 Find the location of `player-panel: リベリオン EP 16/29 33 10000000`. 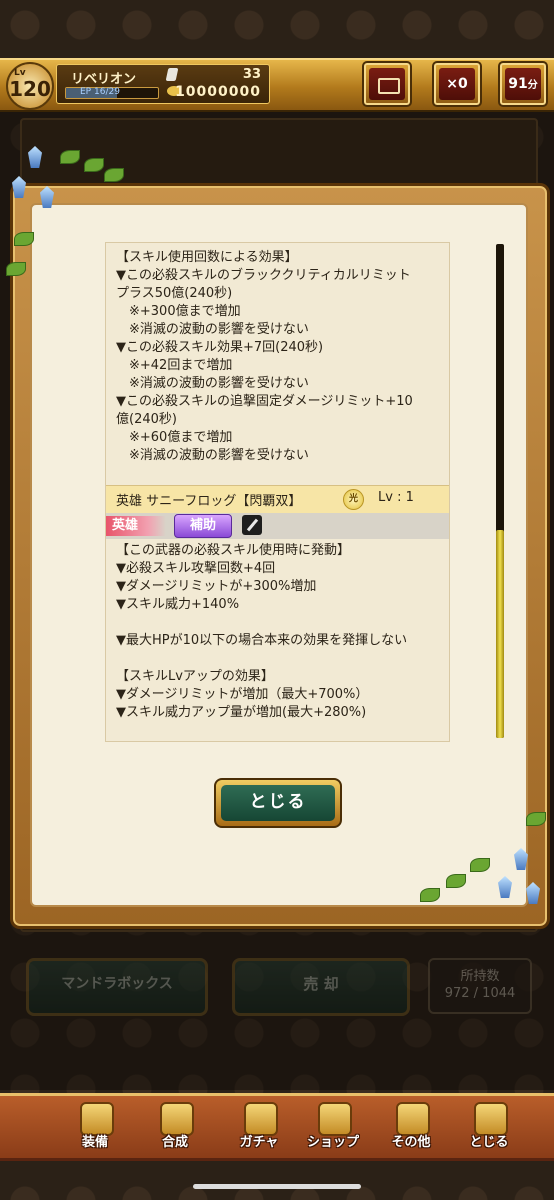

player-panel: リベリオン EP 16/29 33 10000000 is located at coordinates (163, 84).